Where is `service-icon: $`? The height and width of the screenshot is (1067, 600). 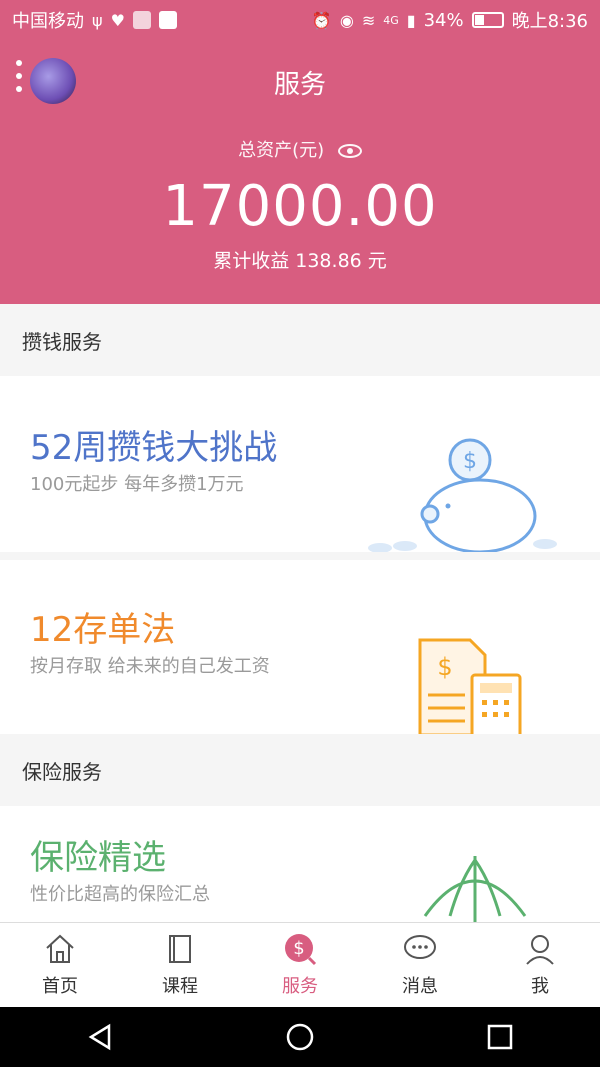
service-icon: $ is located at coordinates (301, 950).